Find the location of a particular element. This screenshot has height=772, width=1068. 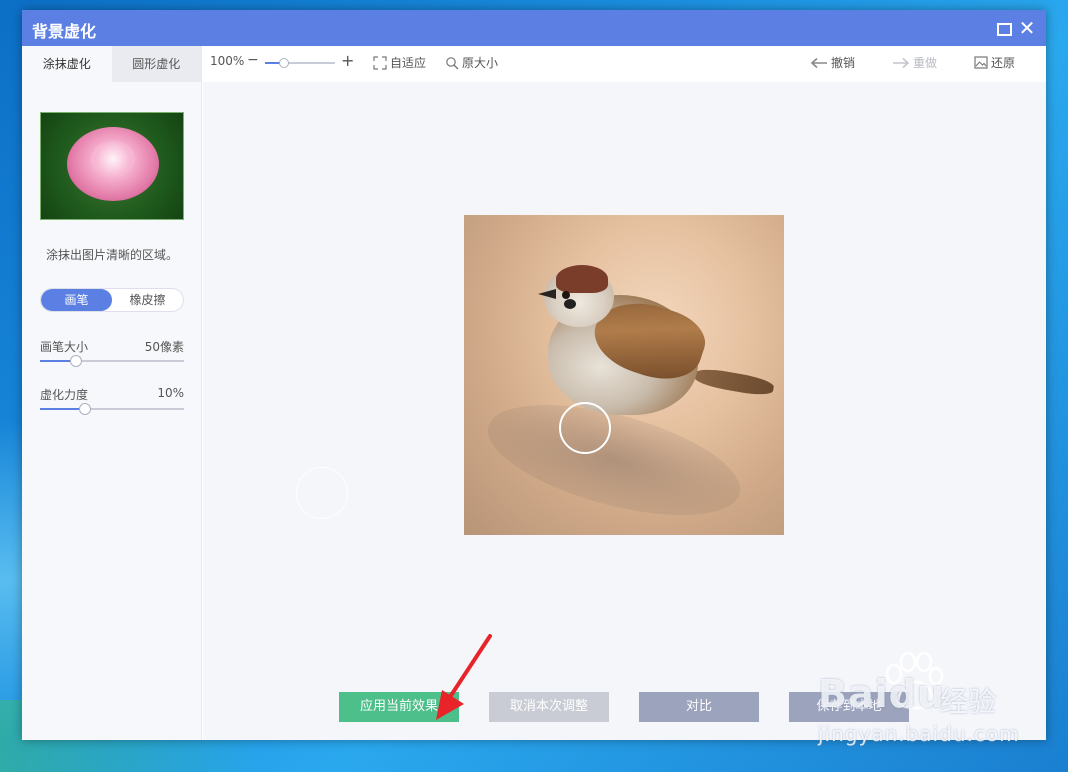

tab-circle-blur: 圆形虚化 is located at coordinates (156, 64).